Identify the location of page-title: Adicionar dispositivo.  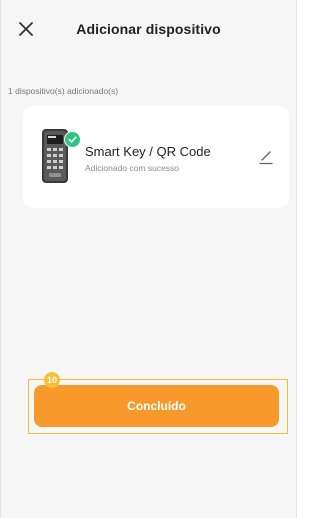
(148, 29).